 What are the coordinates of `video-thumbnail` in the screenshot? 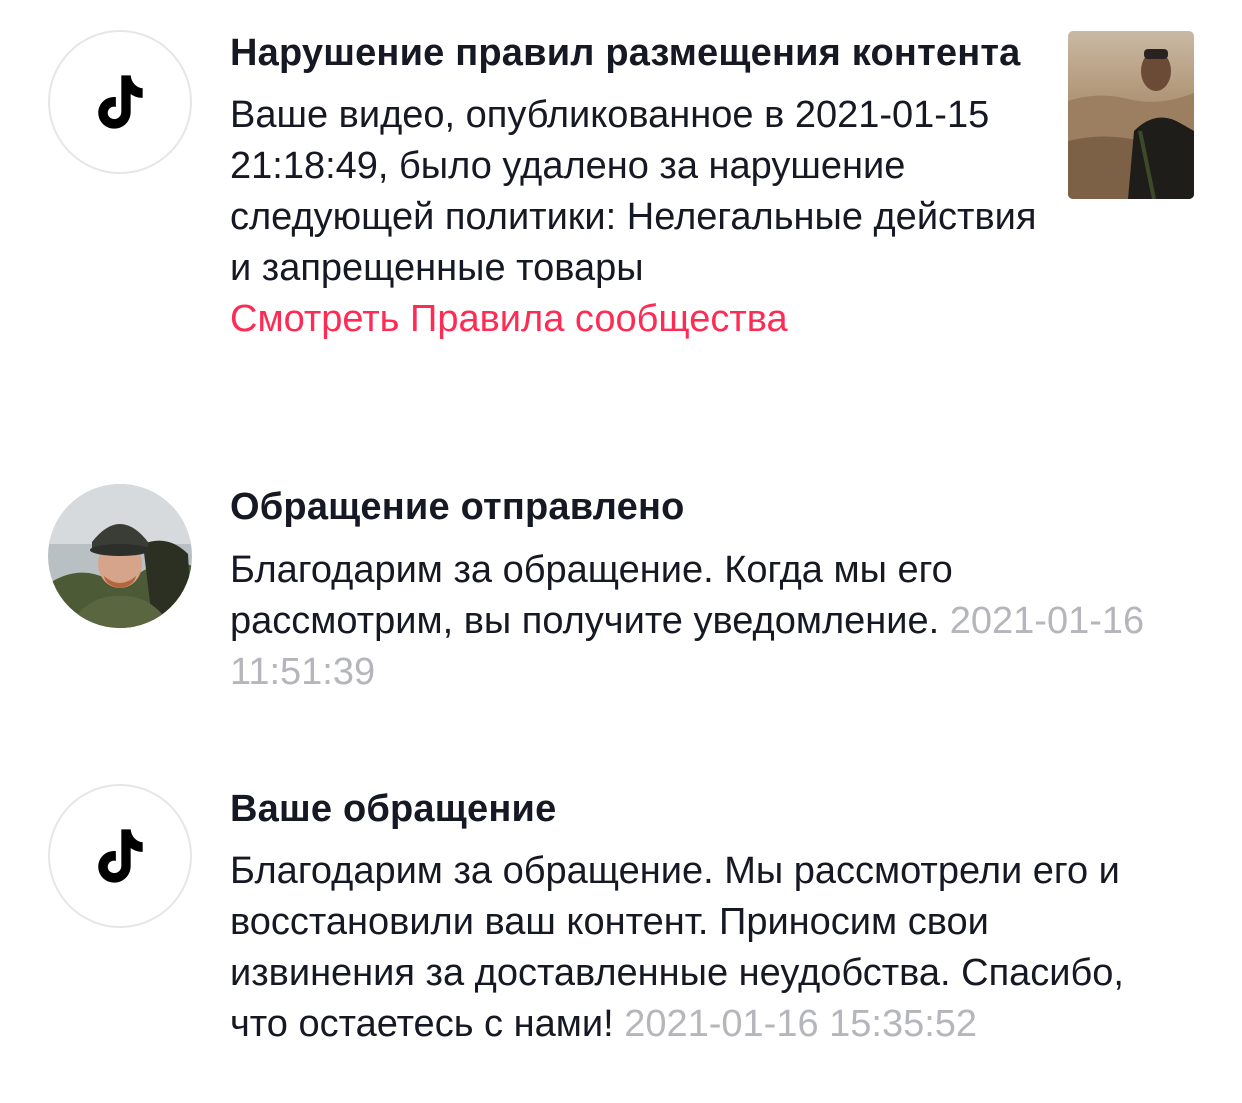 It's located at (1131, 115).